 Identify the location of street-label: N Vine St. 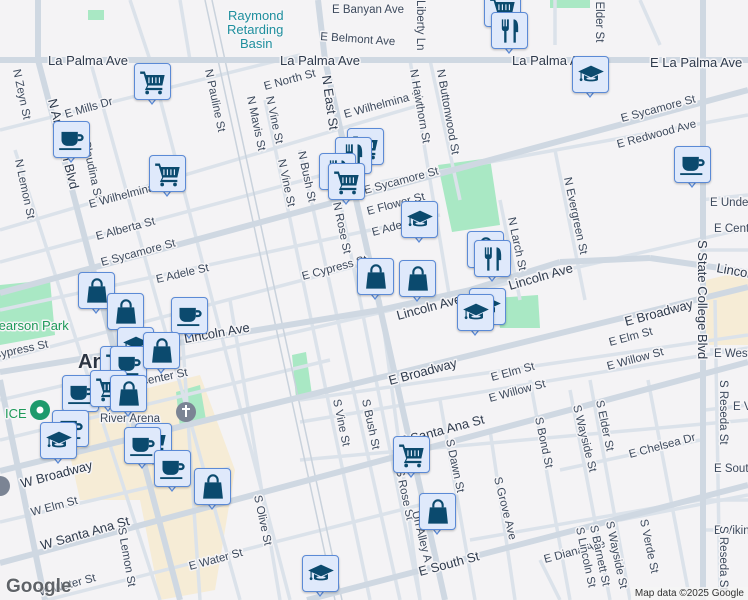
(274, 120).